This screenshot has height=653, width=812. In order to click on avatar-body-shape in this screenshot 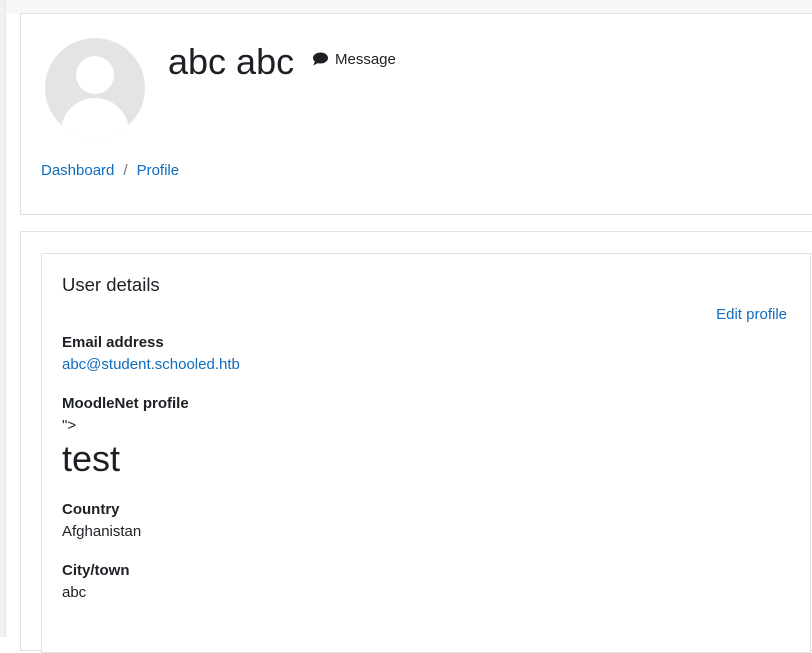, I will do `click(95, 118)`.